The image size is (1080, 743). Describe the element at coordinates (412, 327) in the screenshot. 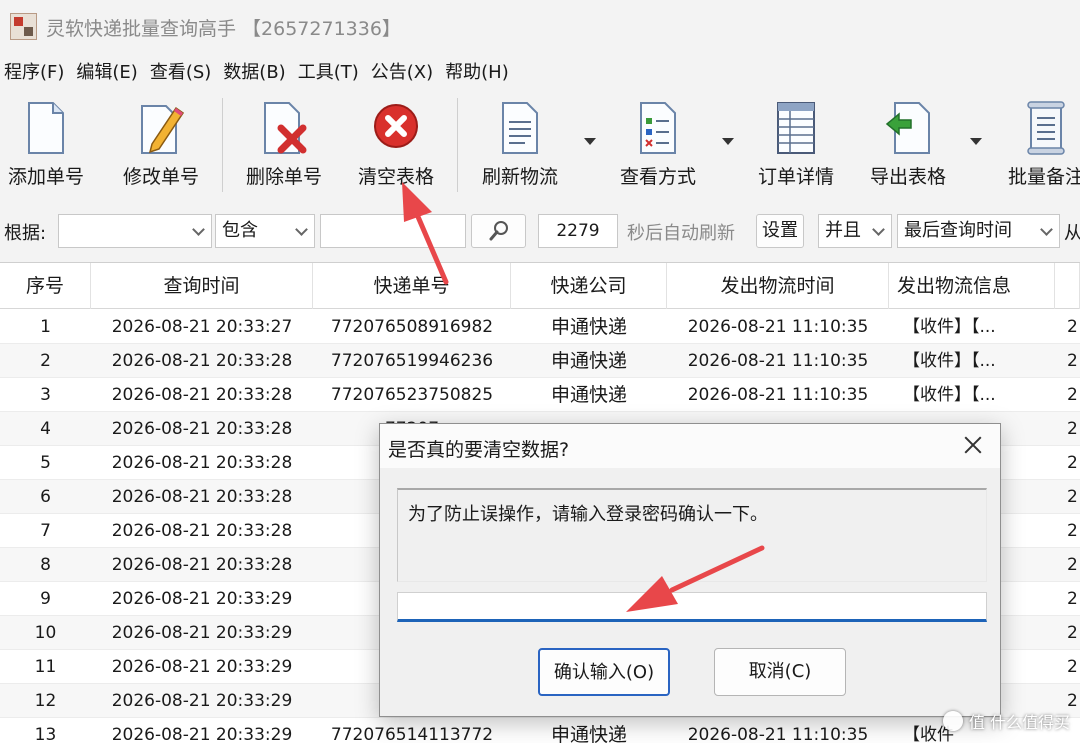

I see `cell-tracking-number: 772076508916982` at that location.